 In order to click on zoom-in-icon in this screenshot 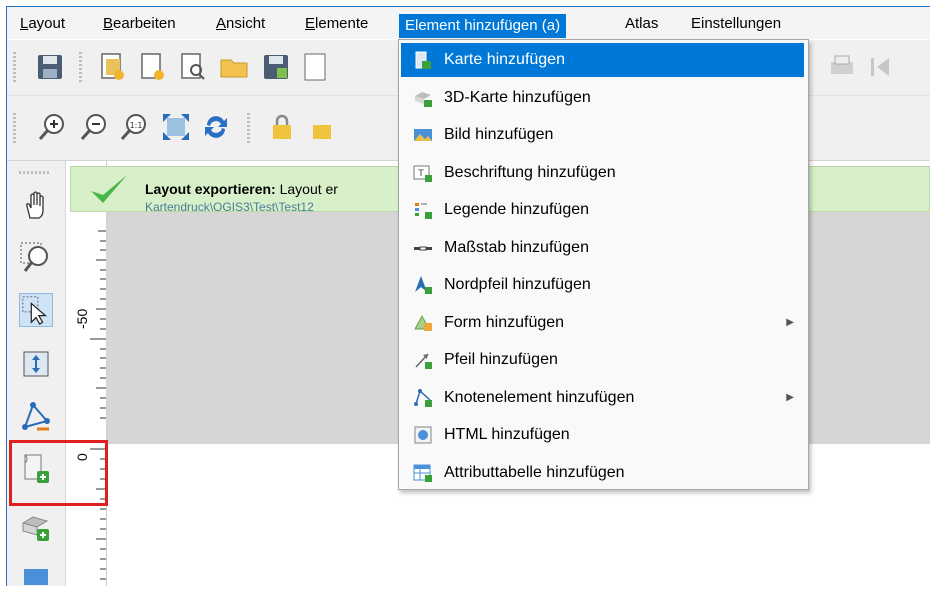, I will do `click(52, 127)`.